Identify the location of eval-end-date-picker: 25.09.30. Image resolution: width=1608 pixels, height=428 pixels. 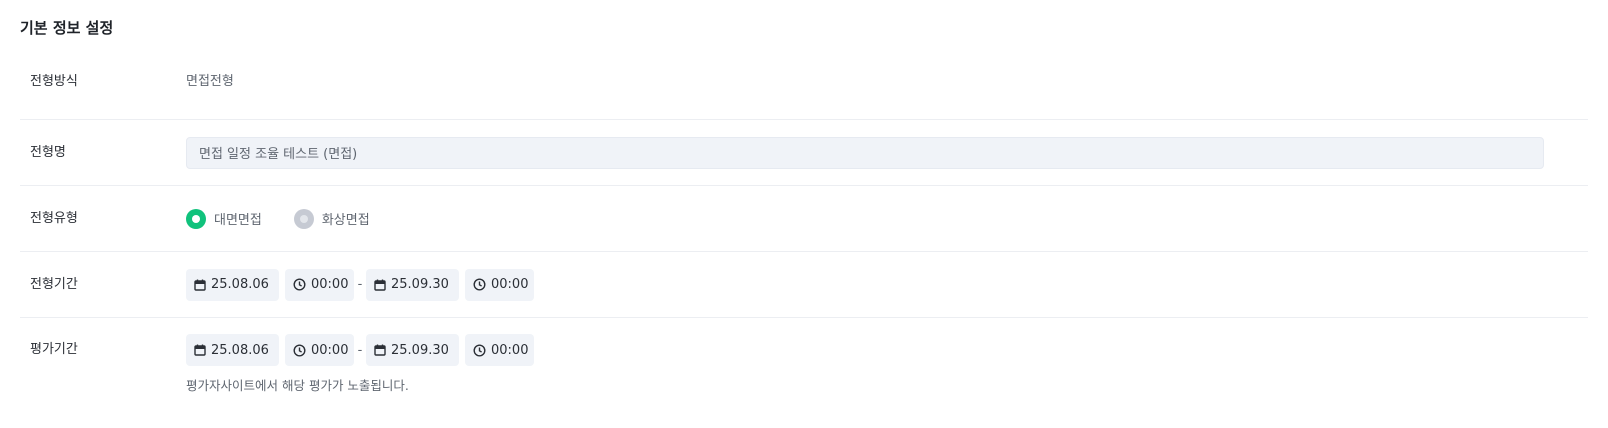
(412, 350).